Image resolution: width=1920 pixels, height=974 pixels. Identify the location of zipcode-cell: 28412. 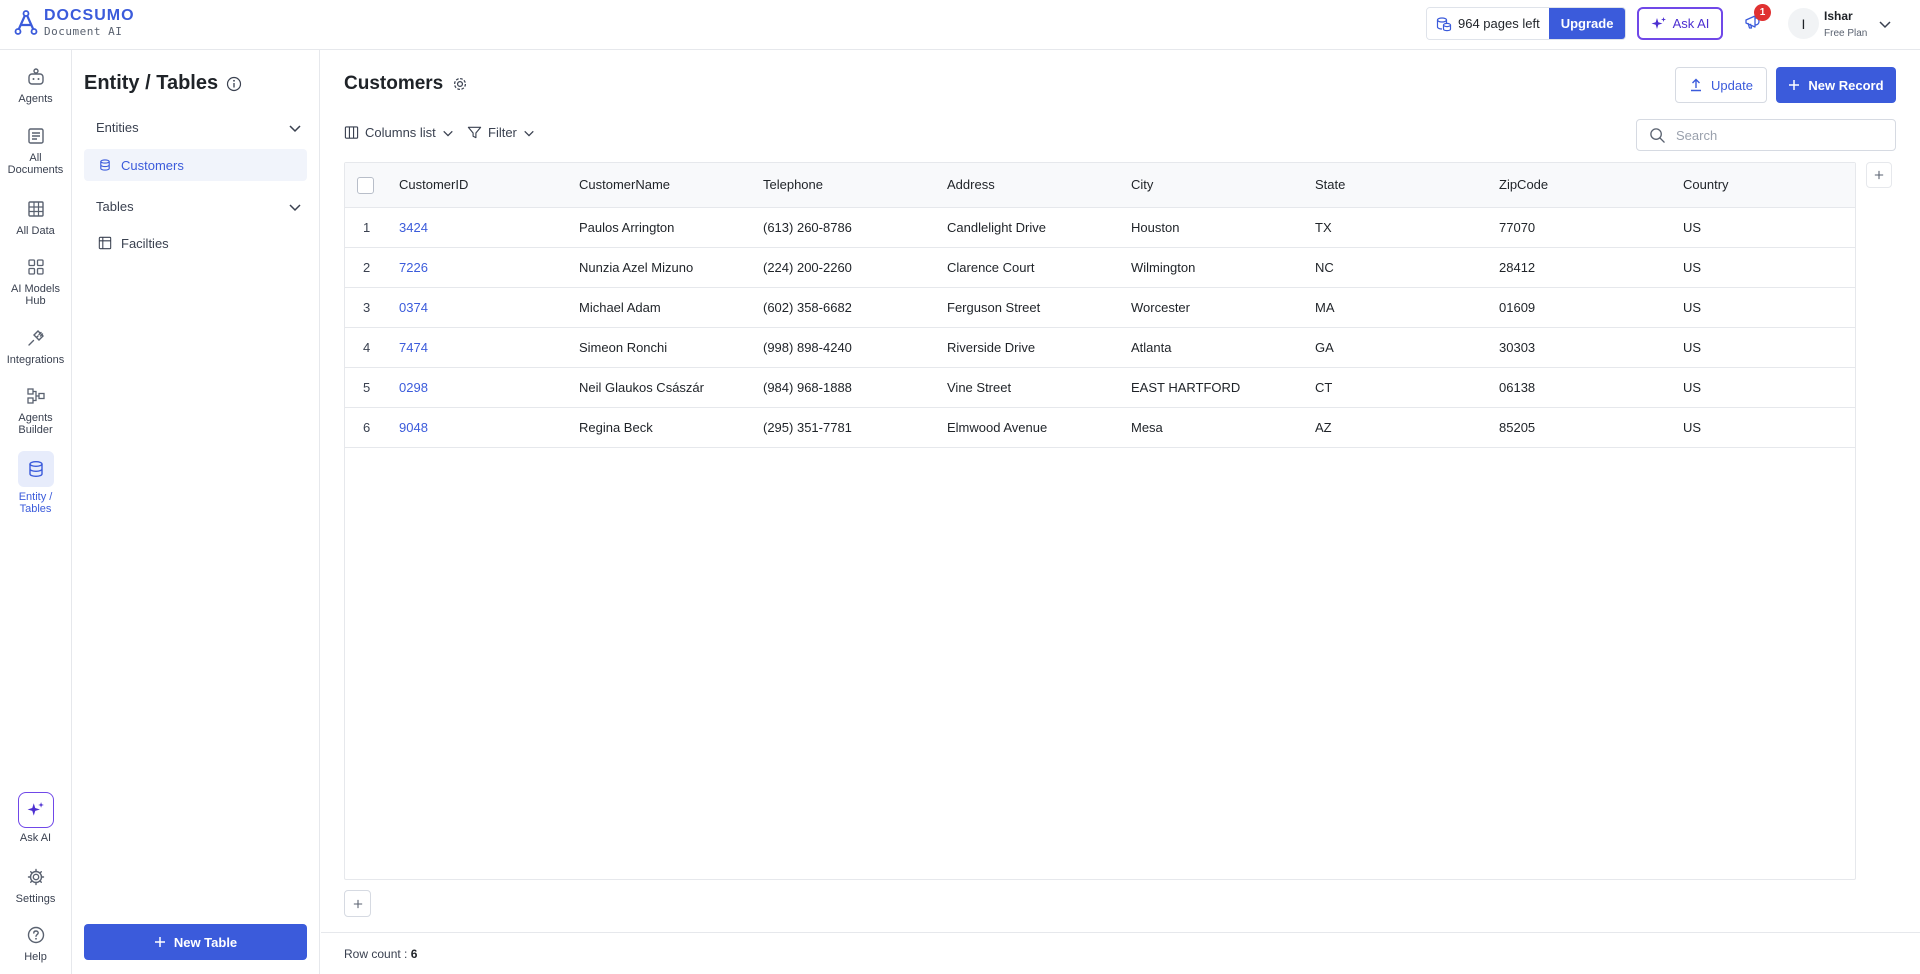
(1517, 267).